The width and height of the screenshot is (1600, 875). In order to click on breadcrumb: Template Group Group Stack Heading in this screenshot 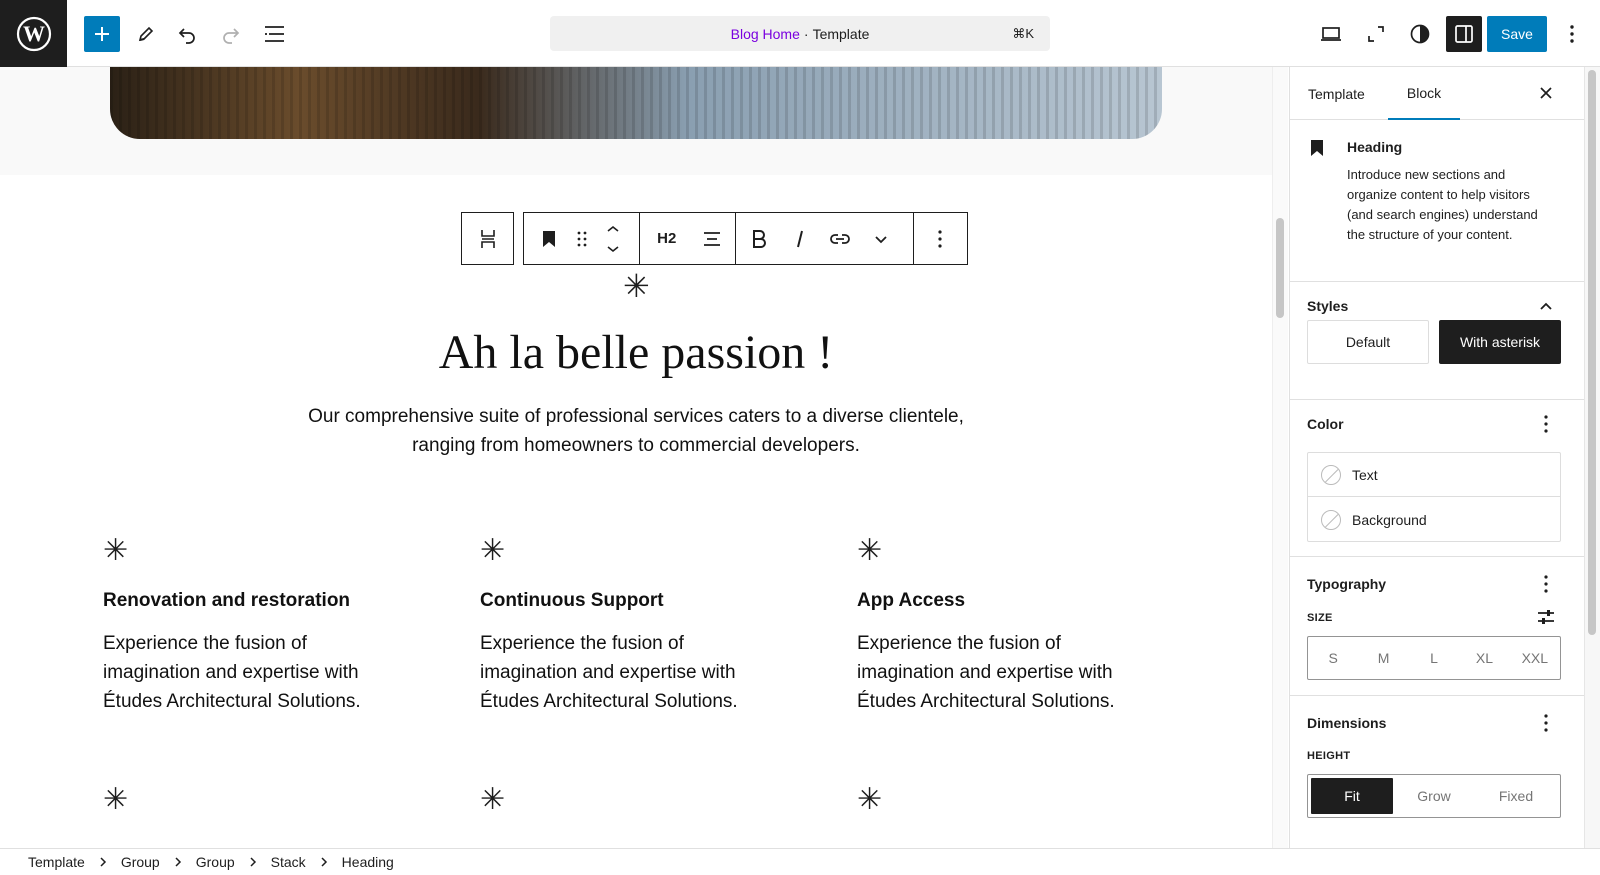, I will do `click(800, 861)`.